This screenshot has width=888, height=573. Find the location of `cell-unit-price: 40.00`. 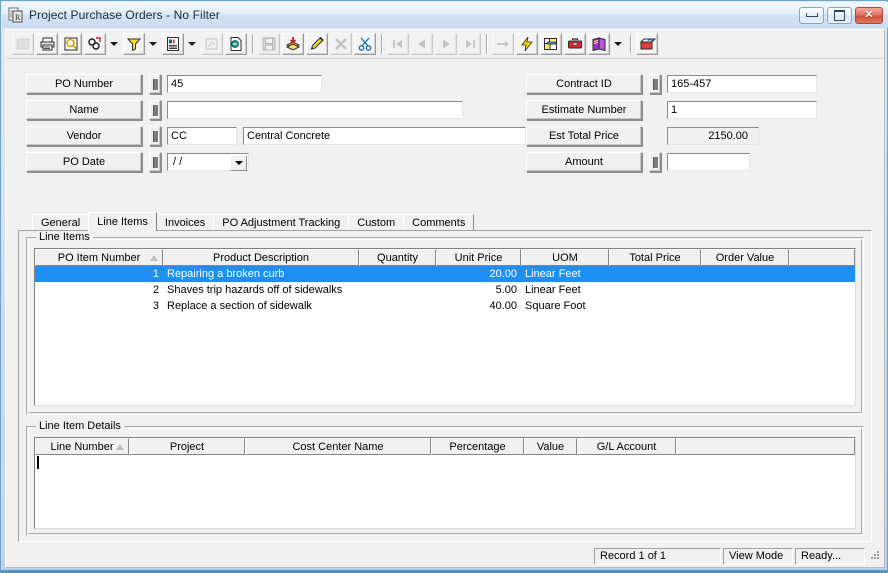

cell-unit-price: 40.00 is located at coordinates (503, 306).